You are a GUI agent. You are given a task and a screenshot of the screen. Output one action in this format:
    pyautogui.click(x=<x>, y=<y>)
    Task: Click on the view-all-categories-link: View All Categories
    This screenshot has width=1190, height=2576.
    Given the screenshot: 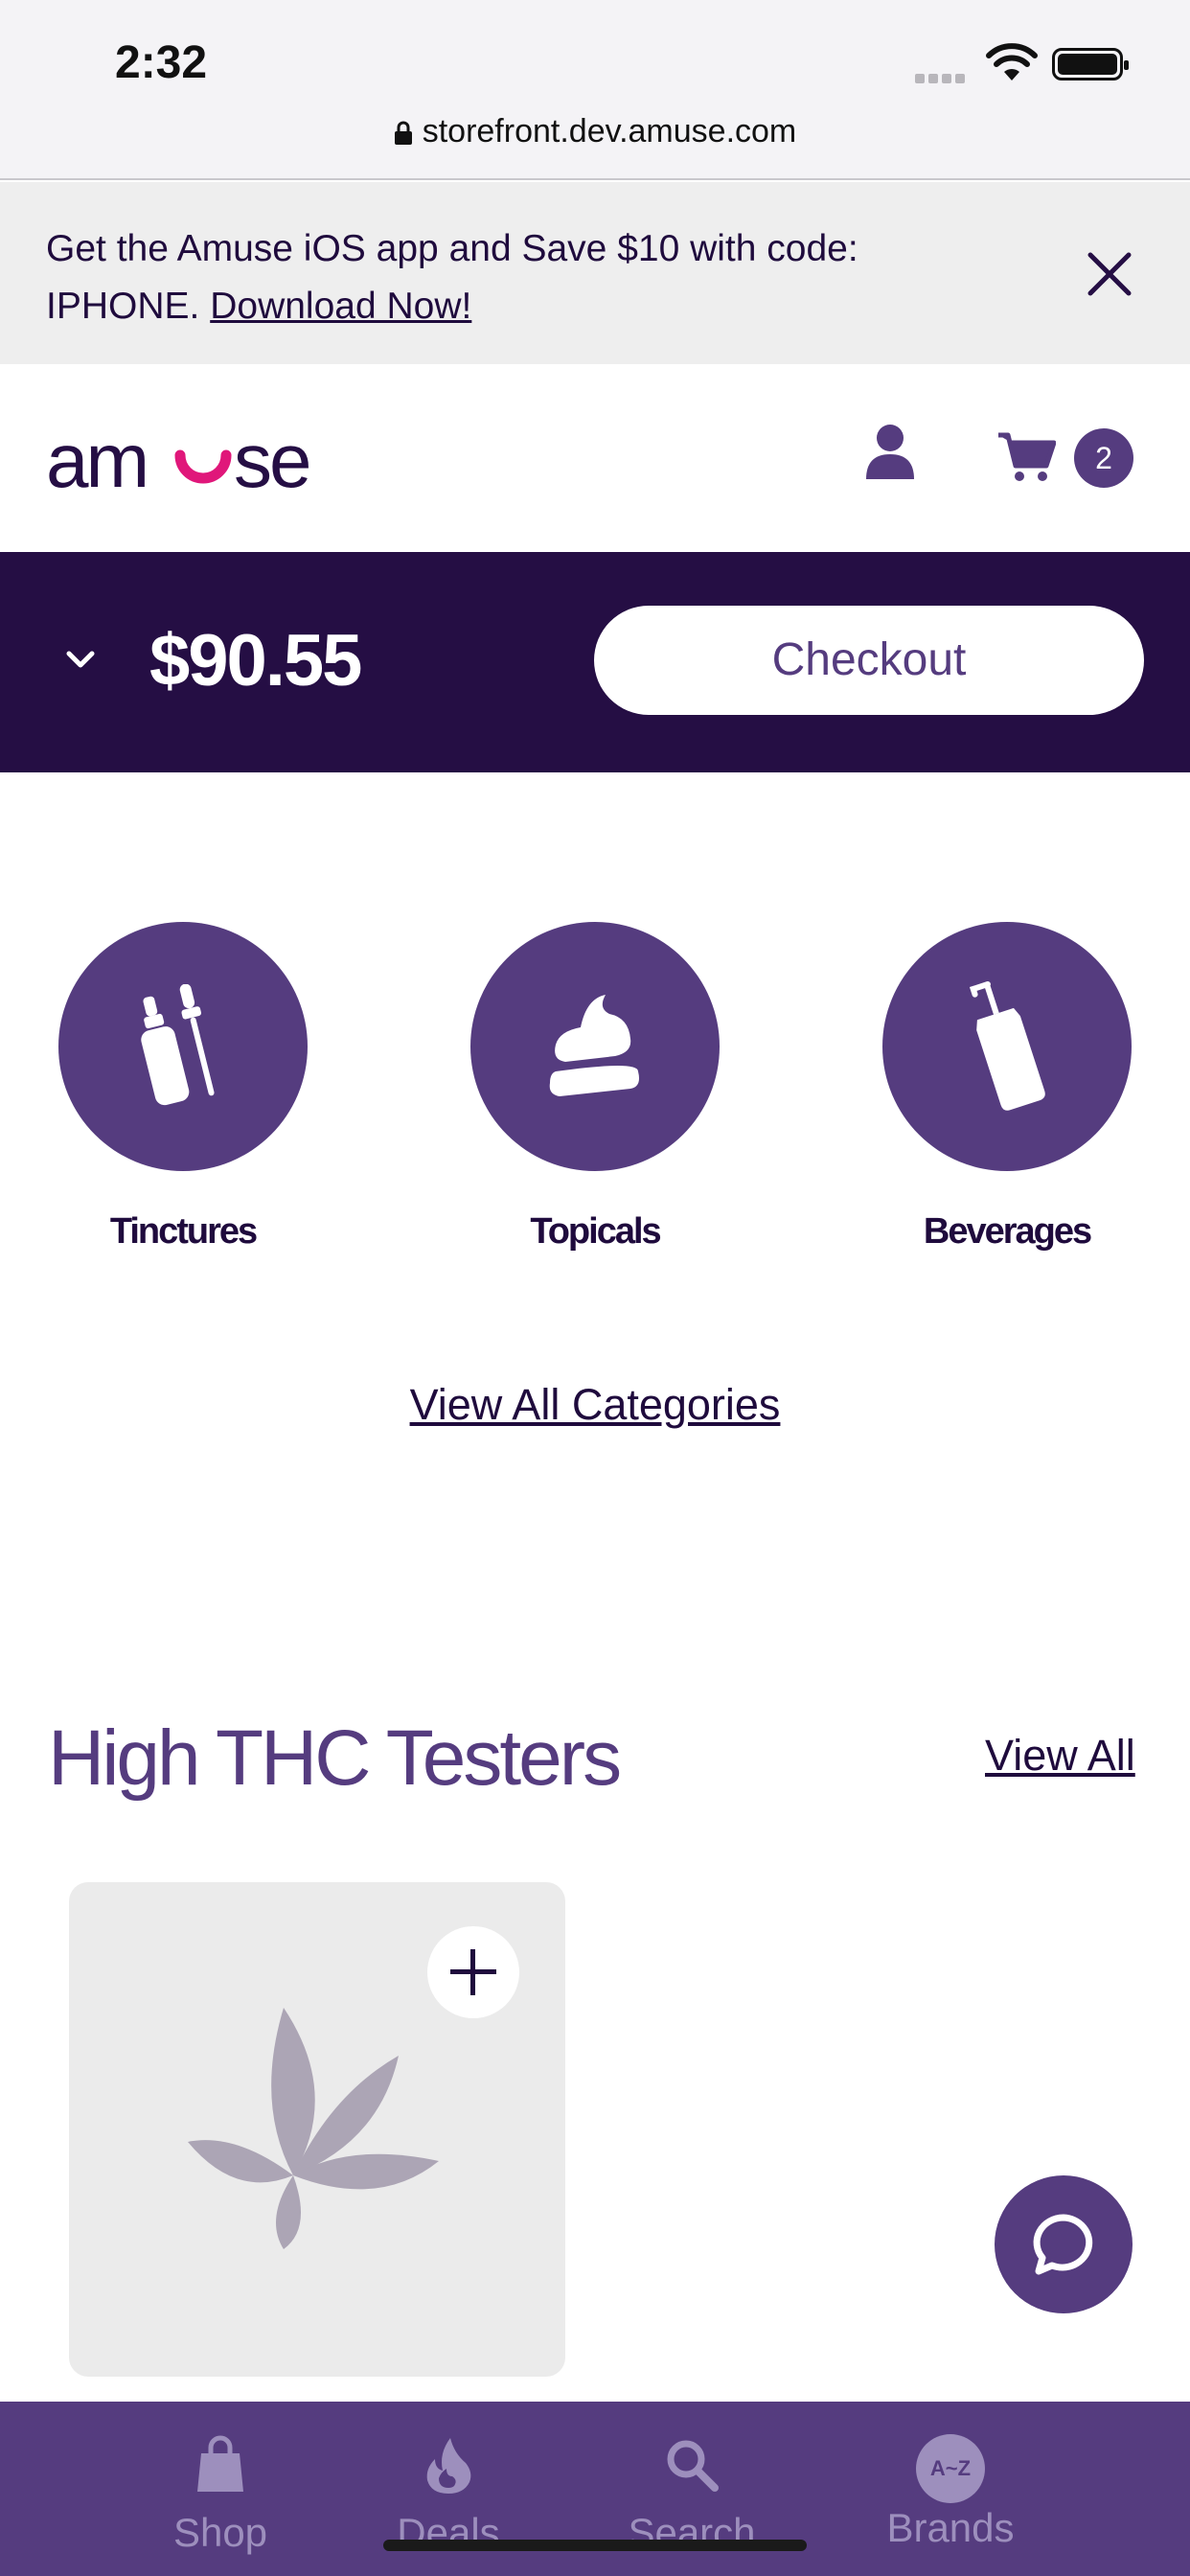 What is the action you would take?
    pyautogui.click(x=595, y=1405)
    